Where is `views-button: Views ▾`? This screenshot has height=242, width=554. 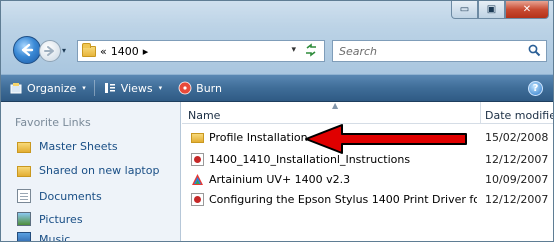
views-button: Views ▾ is located at coordinates (132, 88).